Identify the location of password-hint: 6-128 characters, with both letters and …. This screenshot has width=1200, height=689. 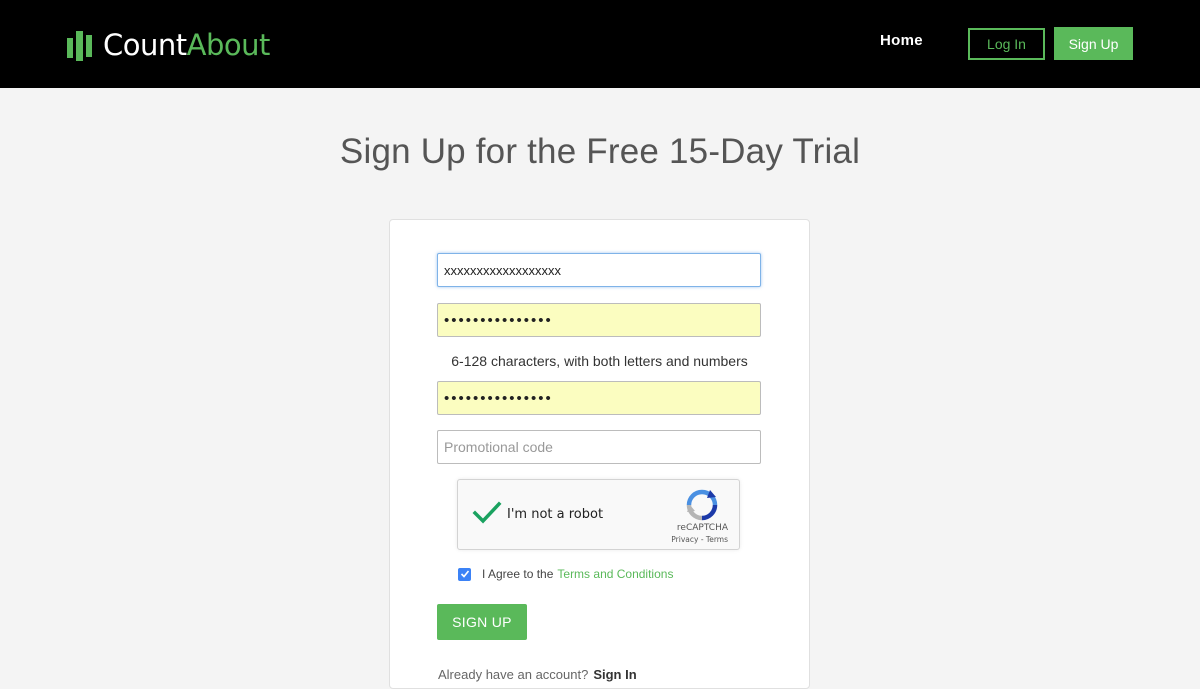
(599, 361).